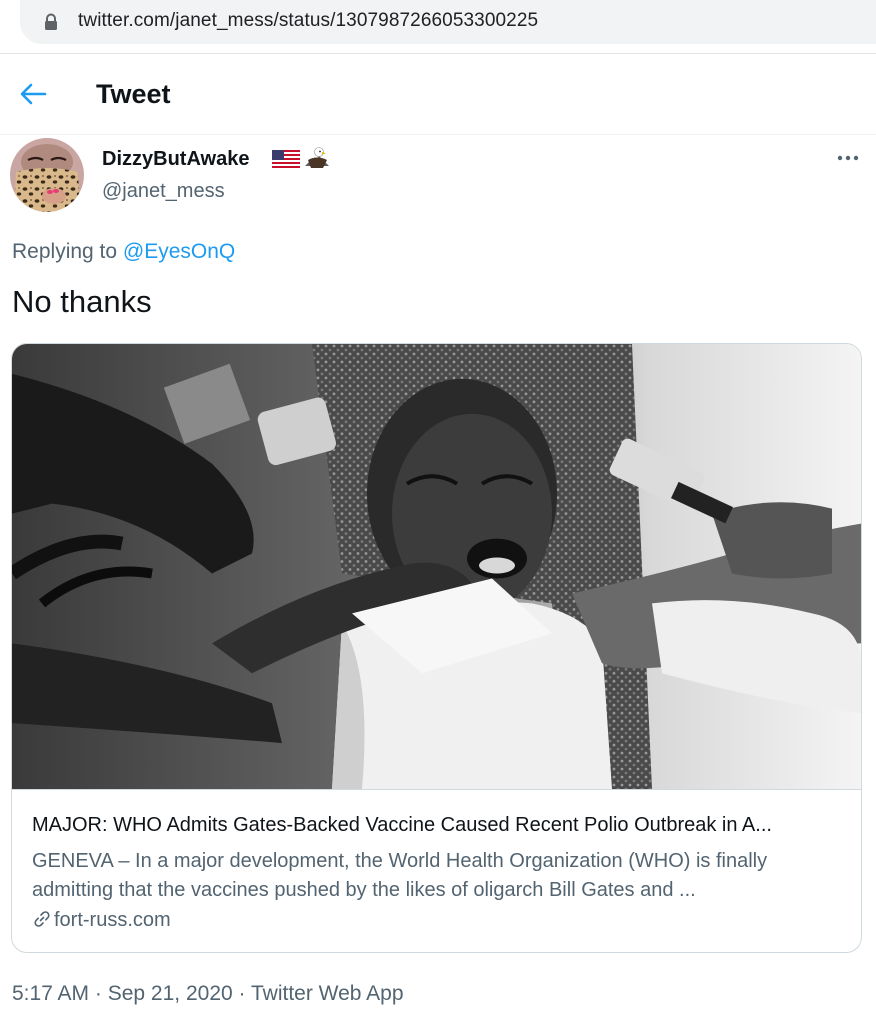  What do you see at coordinates (51, 22) in the screenshot?
I see `lock-icon` at bounding box center [51, 22].